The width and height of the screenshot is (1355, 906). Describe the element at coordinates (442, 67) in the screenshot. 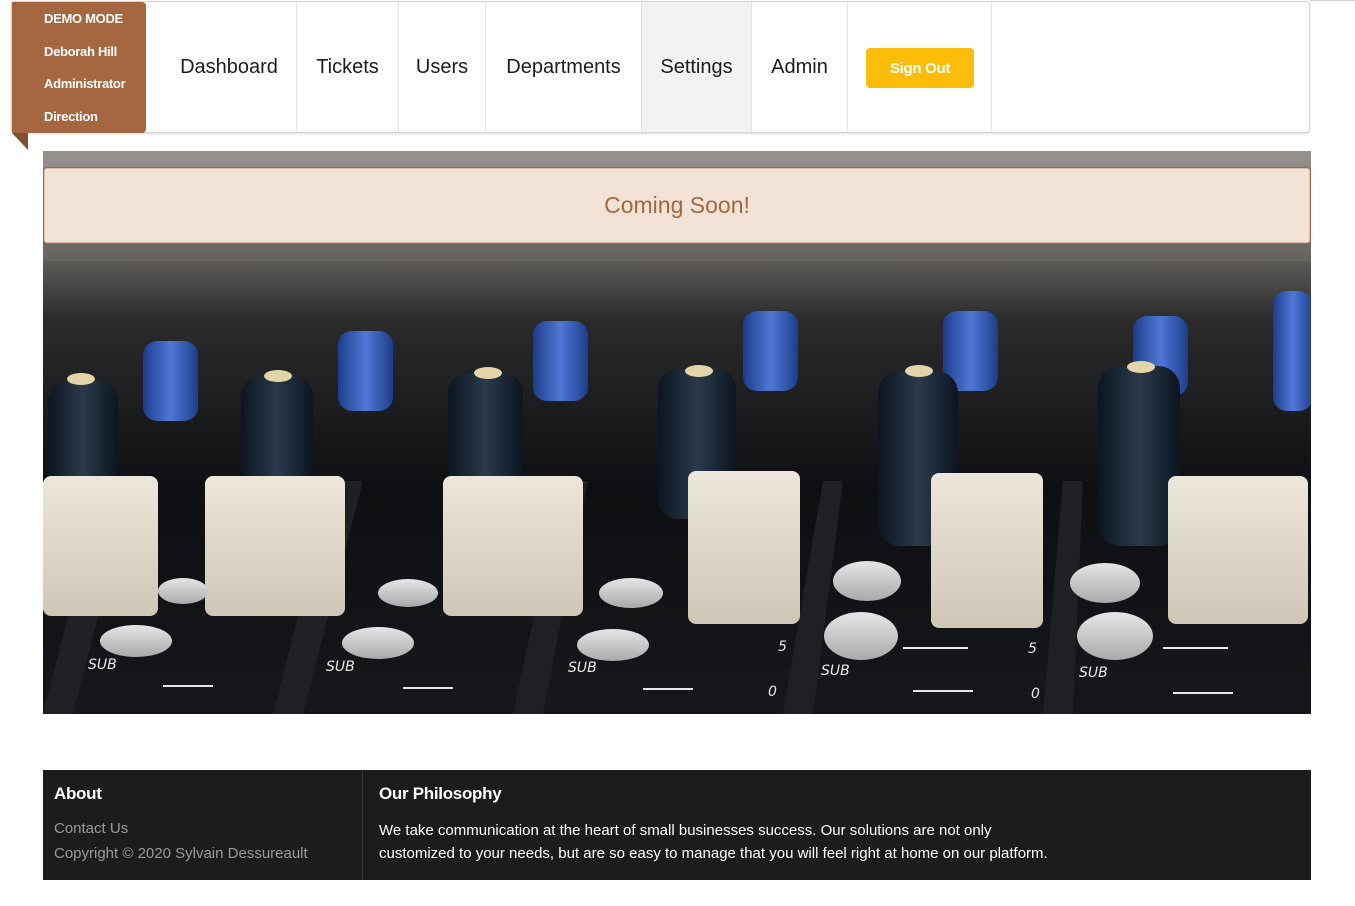

I see `nav-users: Users` at that location.